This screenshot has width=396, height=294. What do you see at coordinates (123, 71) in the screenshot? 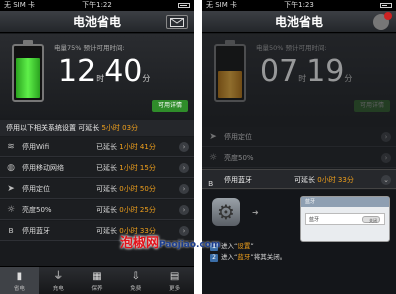
I see `minutes-value: 40` at bounding box center [123, 71].